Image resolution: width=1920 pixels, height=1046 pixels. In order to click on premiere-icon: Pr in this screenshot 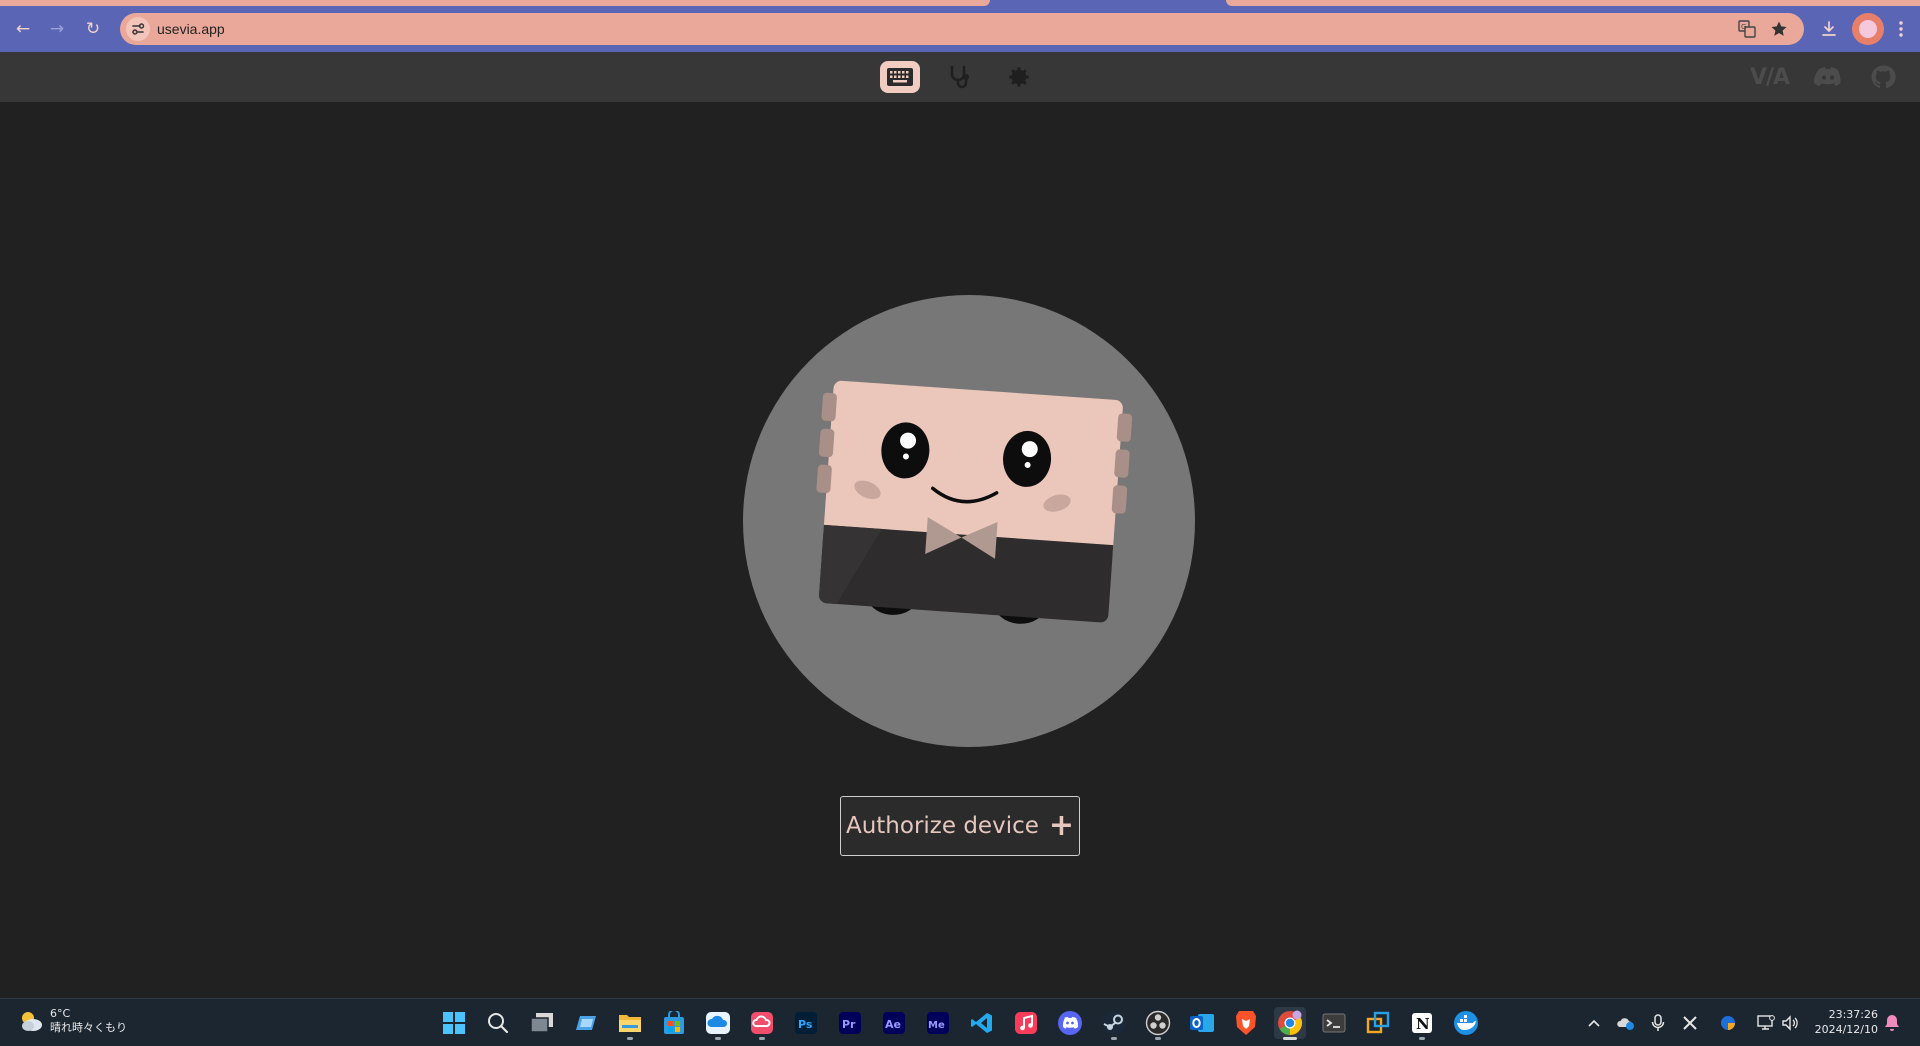, I will do `click(850, 1023)`.